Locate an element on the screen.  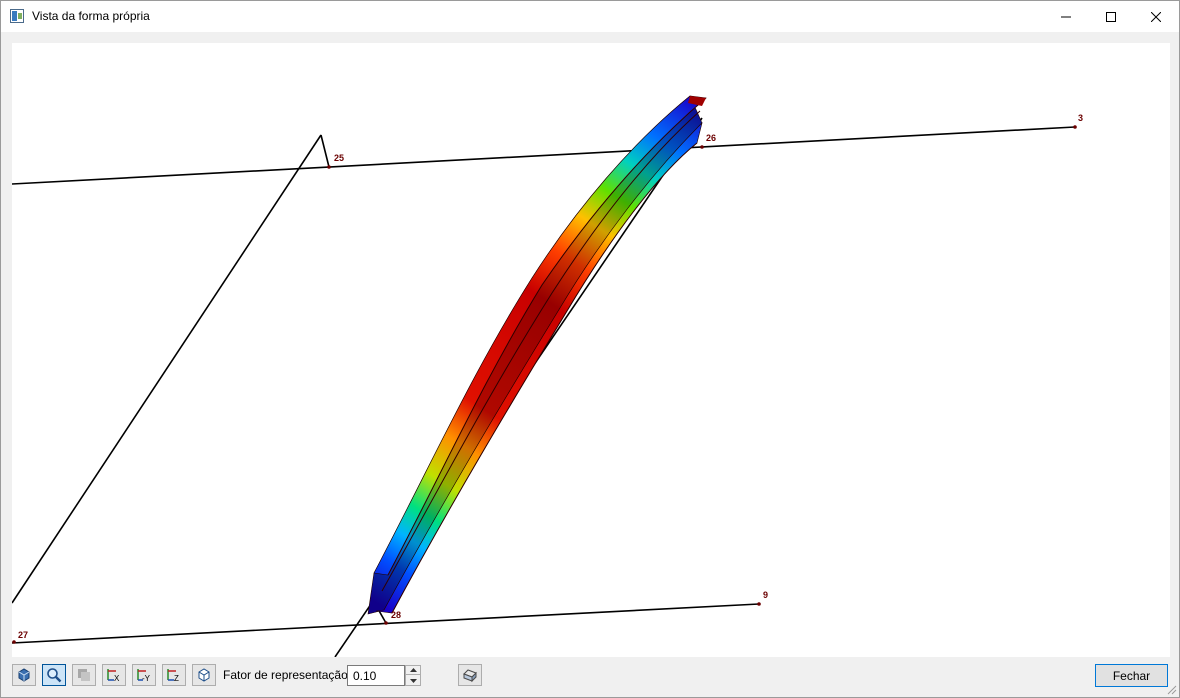
view-icon is located at coordinates (24, 675).